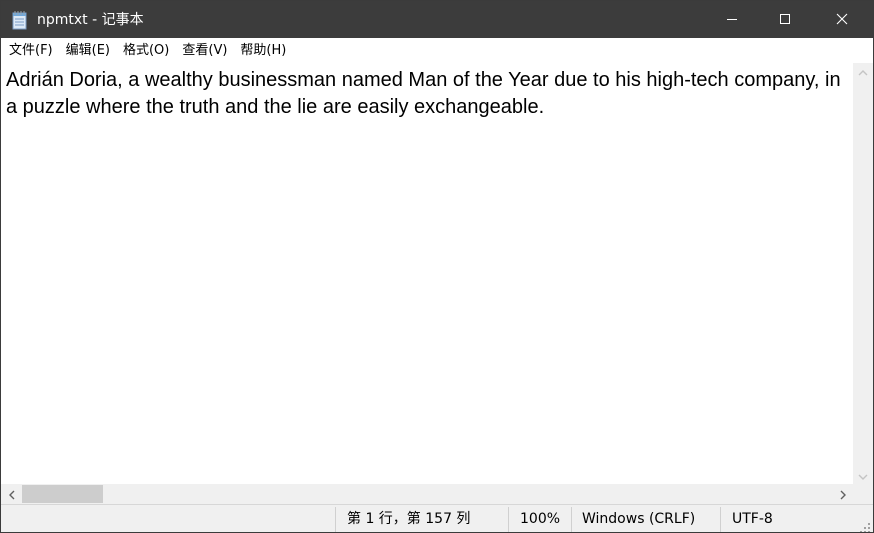 This screenshot has width=874, height=533. What do you see at coordinates (146, 51) in the screenshot?
I see `menu-format: 格式(O)` at bounding box center [146, 51].